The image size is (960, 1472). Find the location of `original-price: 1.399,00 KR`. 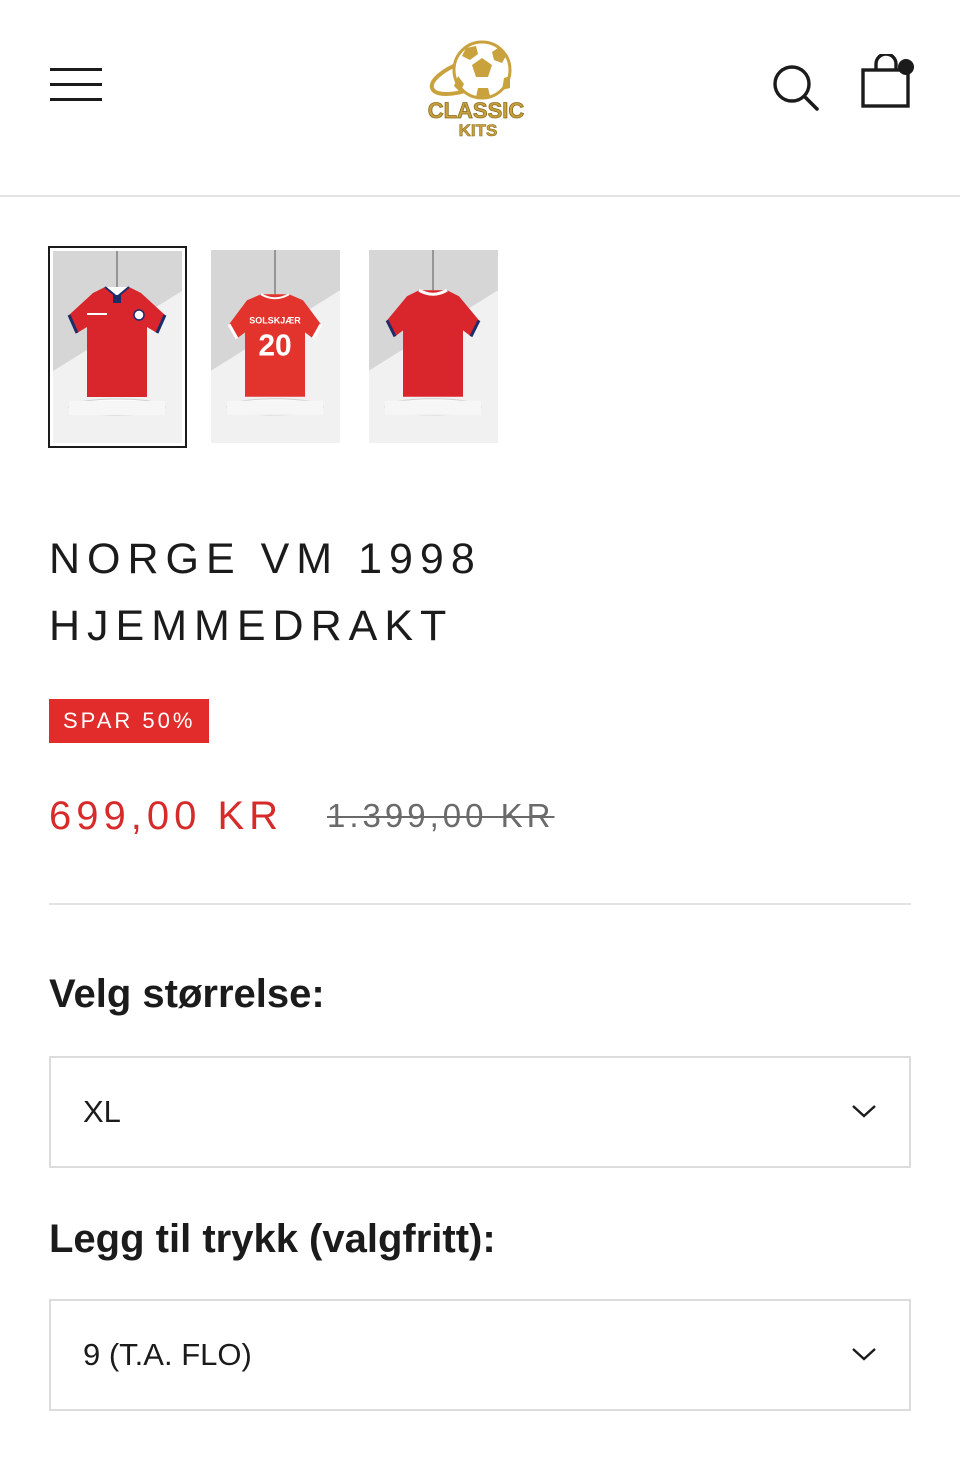

original-price: 1.399,00 KR is located at coordinates (441, 815).